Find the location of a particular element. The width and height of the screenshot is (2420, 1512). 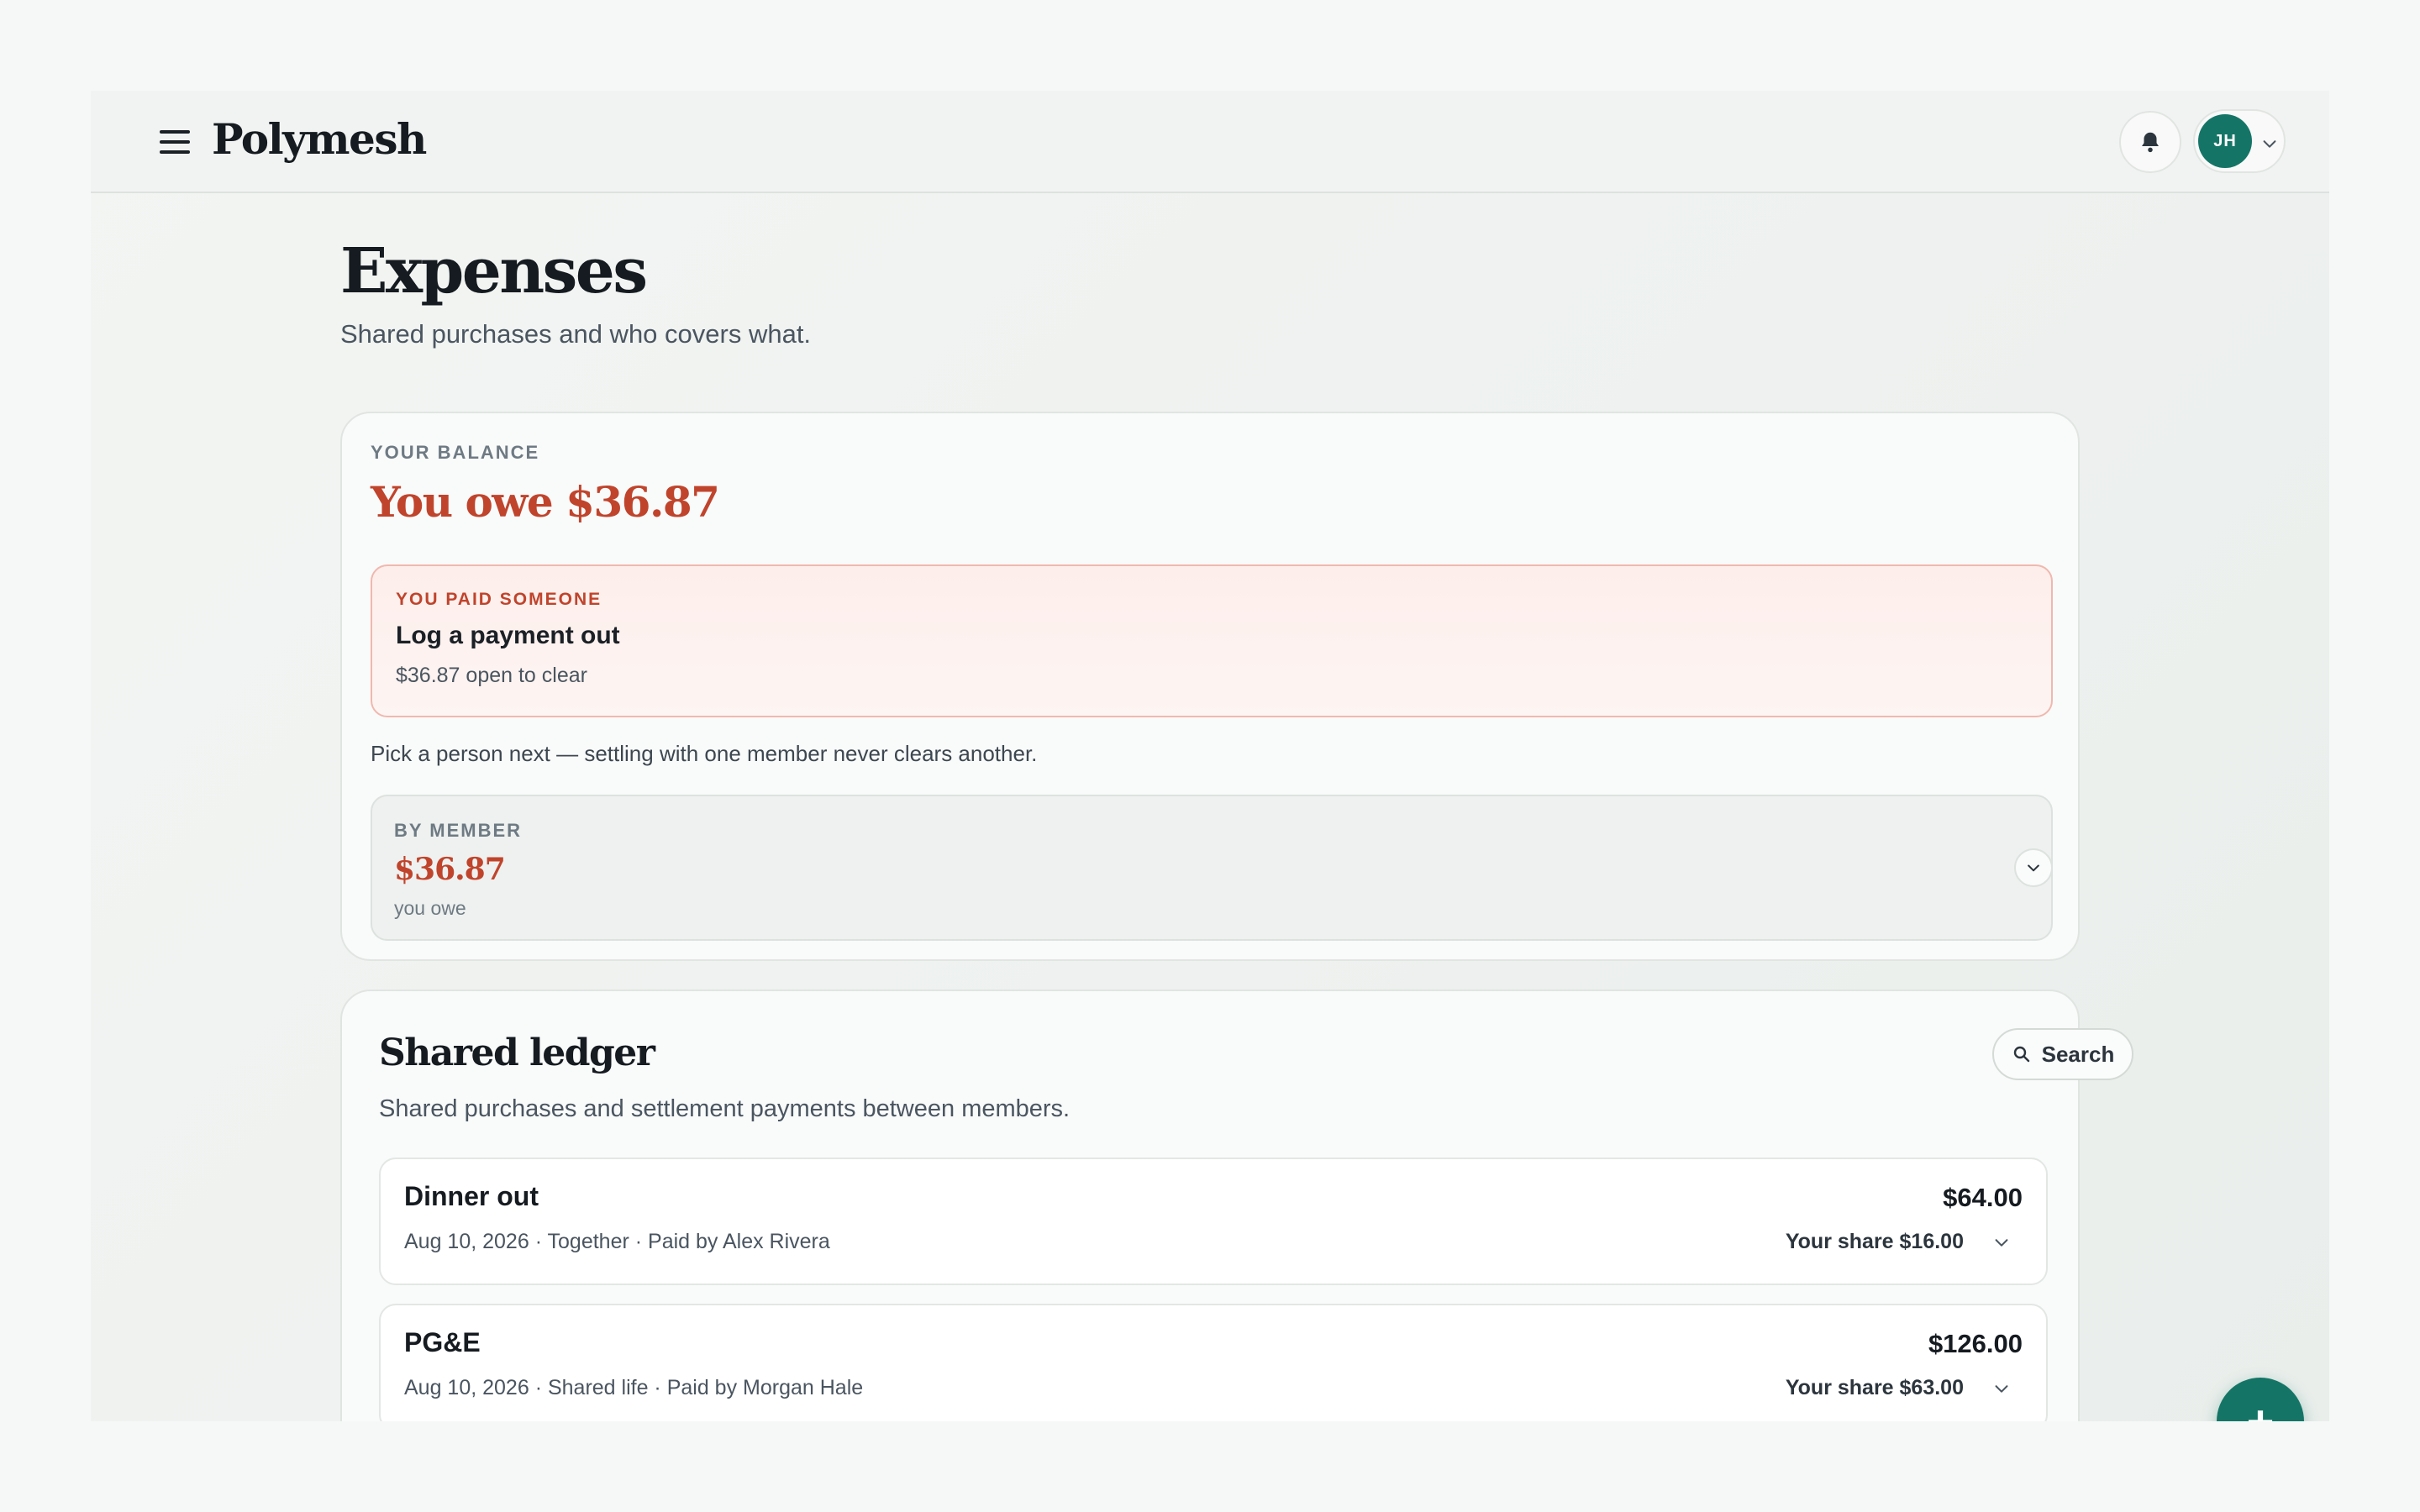

search-button: Search is located at coordinates (2062, 1054).